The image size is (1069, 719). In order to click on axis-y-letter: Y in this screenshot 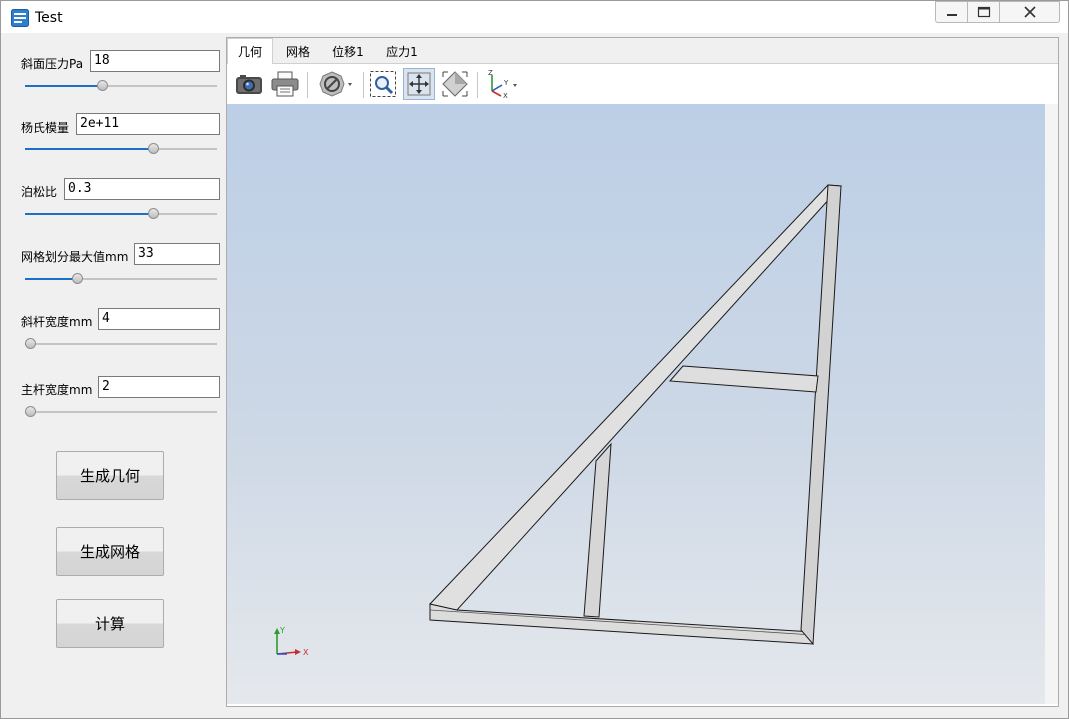, I will do `click(506, 83)`.